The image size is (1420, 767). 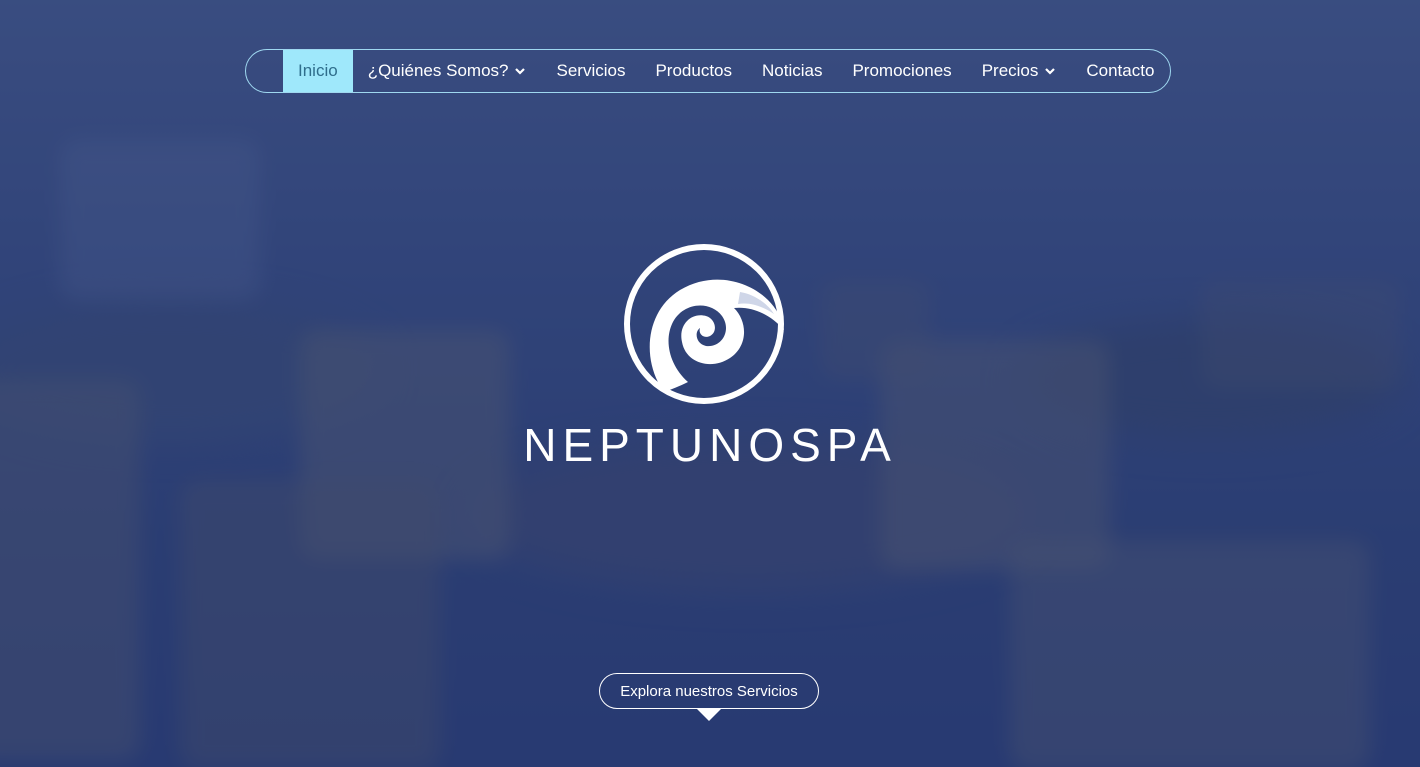 I want to click on nav-item-precios: Precios, so click(x=1019, y=71).